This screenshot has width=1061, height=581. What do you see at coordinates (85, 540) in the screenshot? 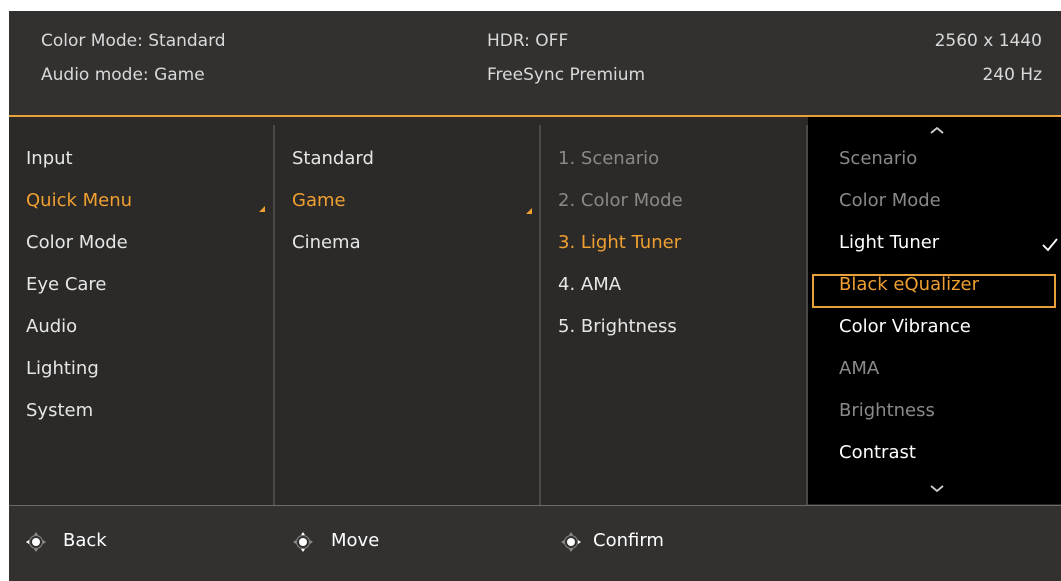
I see `back-label: Back` at bounding box center [85, 540].